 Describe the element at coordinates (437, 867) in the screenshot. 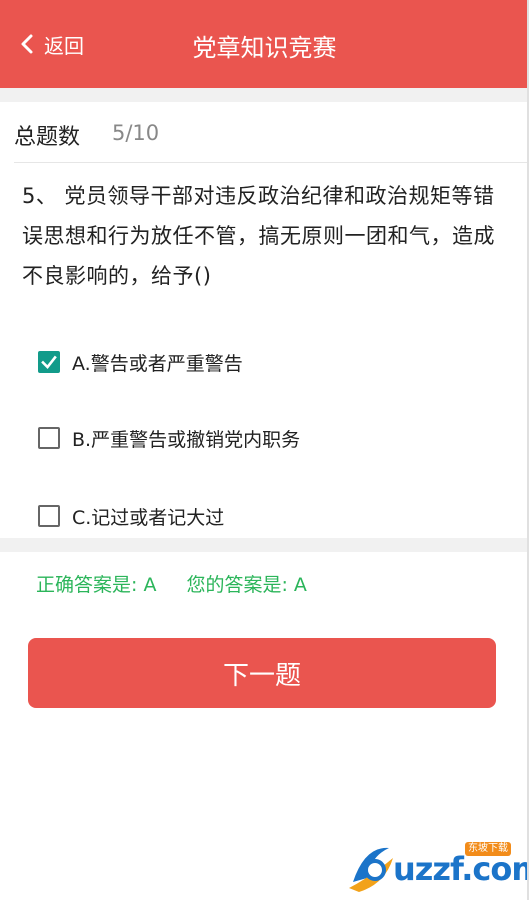

I see `uzzf-watermark-logo: uzzf.com 东坡下载` at that location.